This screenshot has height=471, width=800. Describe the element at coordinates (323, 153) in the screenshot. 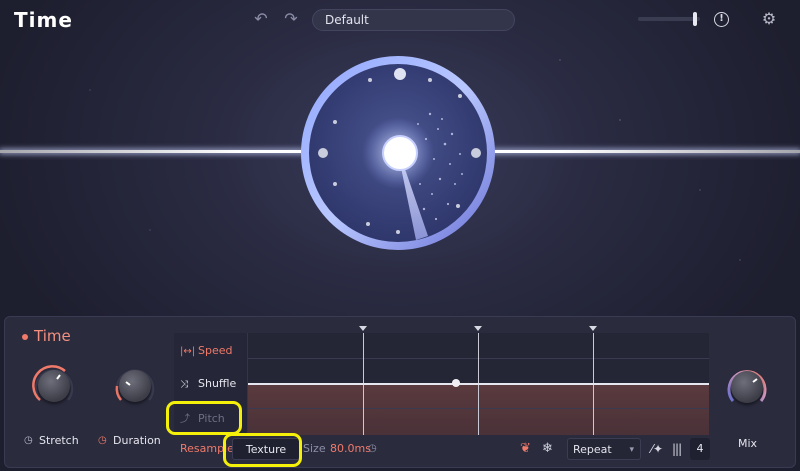

I see `dial-marker-left` at that location.